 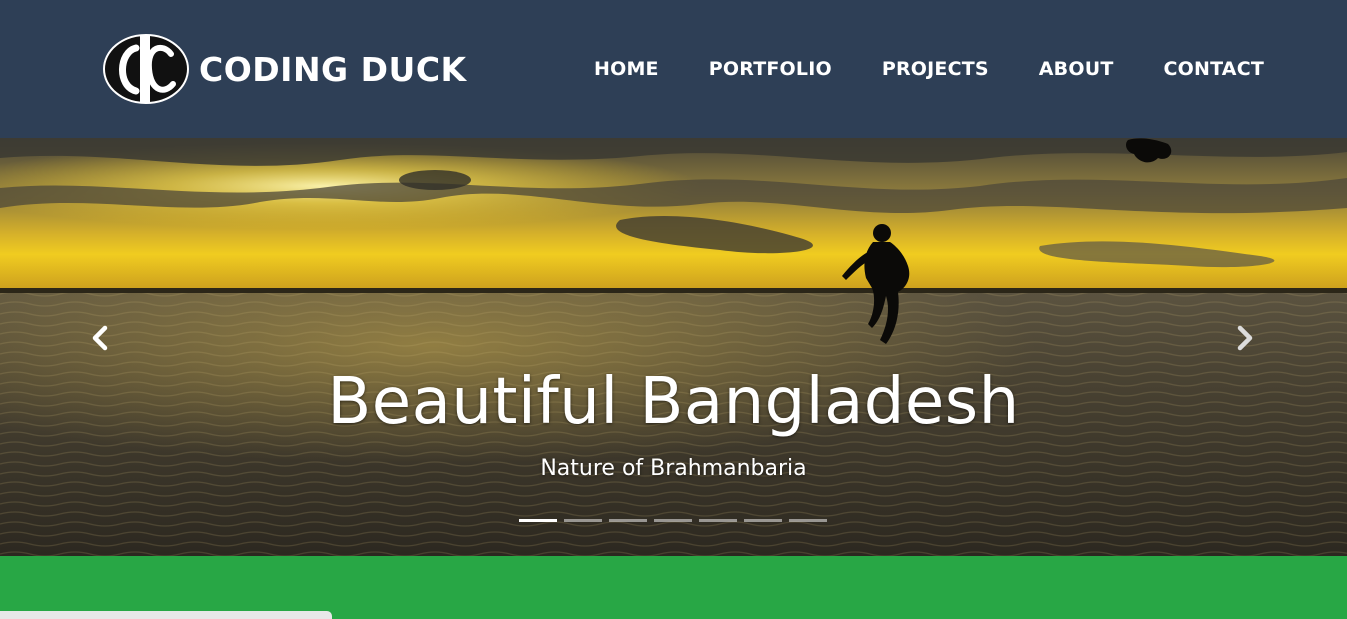 I want to click on brand-link: CODING DUCK, so click(x=285, y=69).